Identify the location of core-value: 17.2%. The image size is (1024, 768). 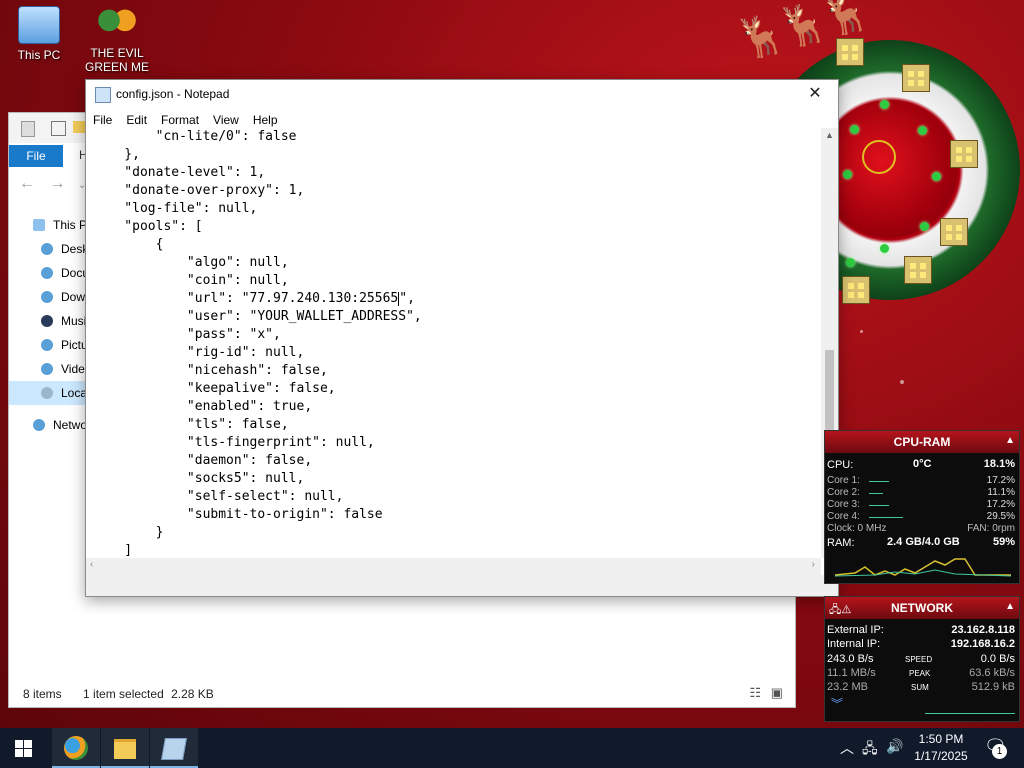
(1000, 504).